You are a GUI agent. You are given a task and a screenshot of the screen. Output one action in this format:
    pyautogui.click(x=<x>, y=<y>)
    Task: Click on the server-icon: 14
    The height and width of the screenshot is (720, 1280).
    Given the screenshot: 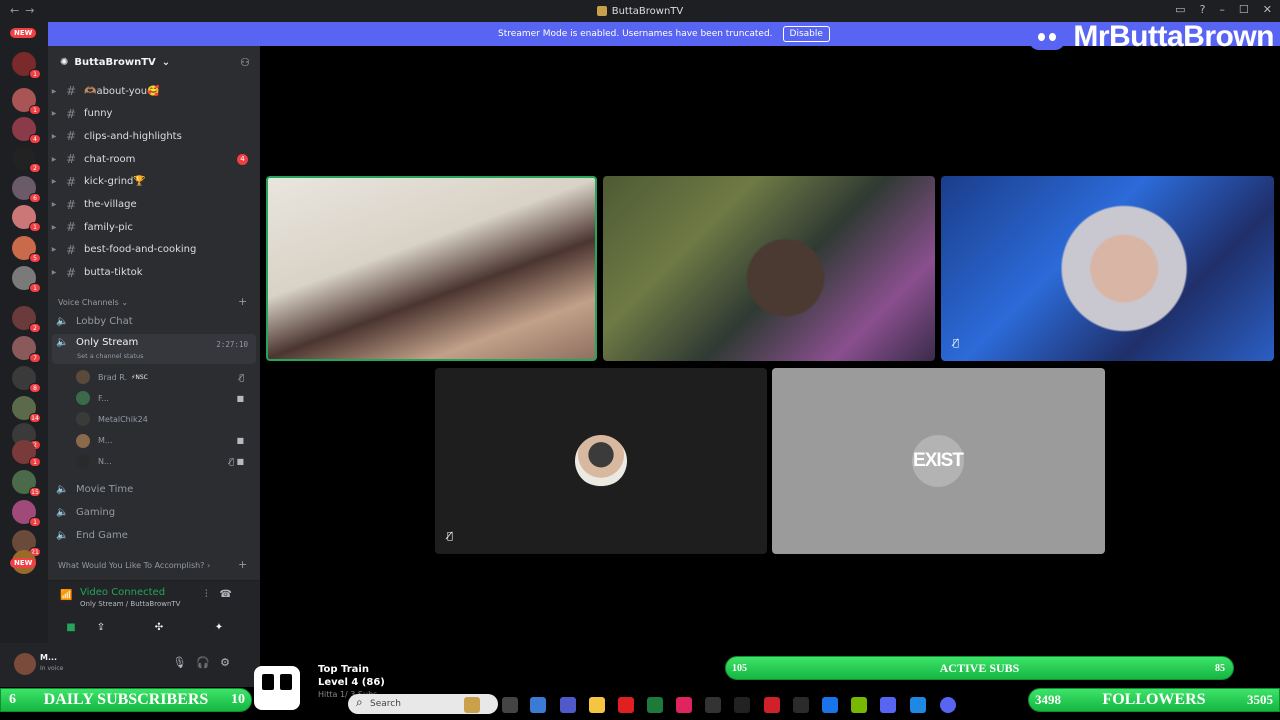 What is the action you would take?
    pyautogui.click(x=26, y=409)
    